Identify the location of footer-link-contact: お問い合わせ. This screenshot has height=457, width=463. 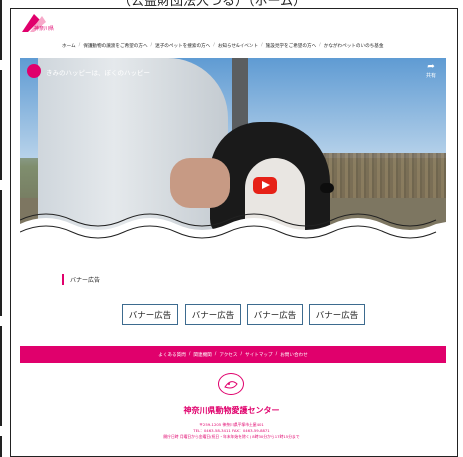
(294, 355).